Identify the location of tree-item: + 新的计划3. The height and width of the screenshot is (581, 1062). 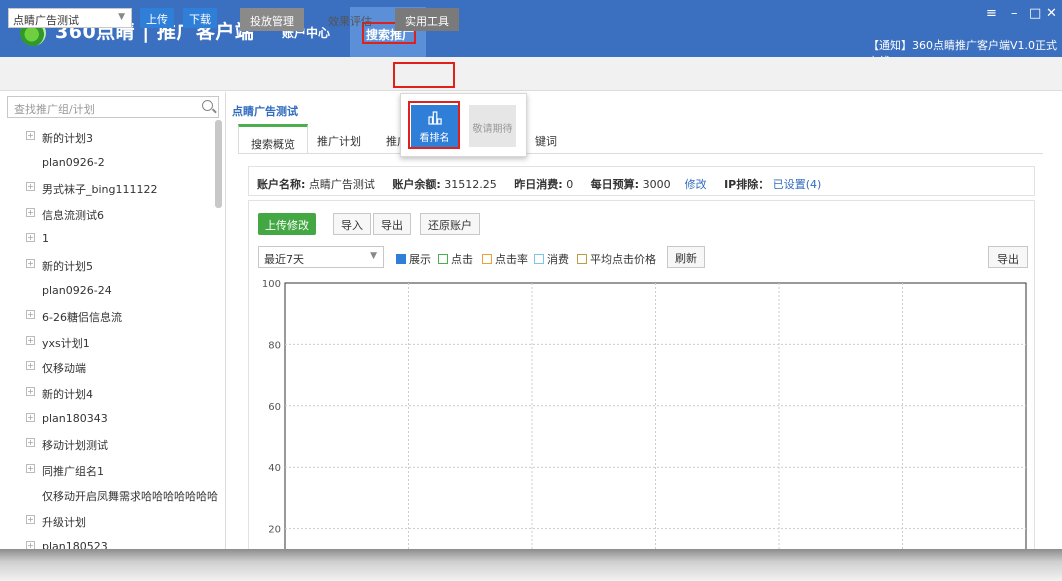
(107, 136).